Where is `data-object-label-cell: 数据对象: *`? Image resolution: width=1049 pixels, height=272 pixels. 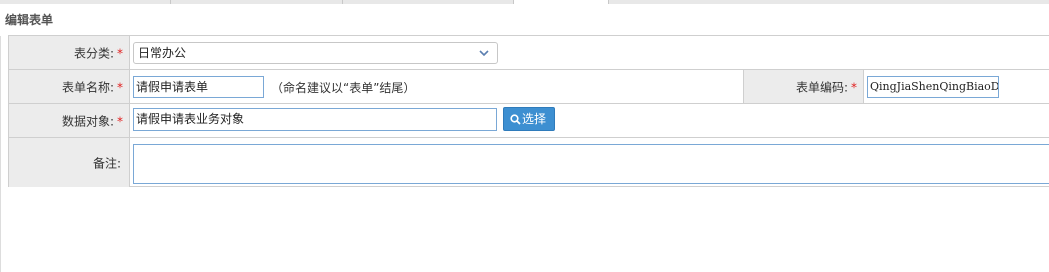 data-object-label-cell: 数据对象: * is located at coordinates (69, 120).